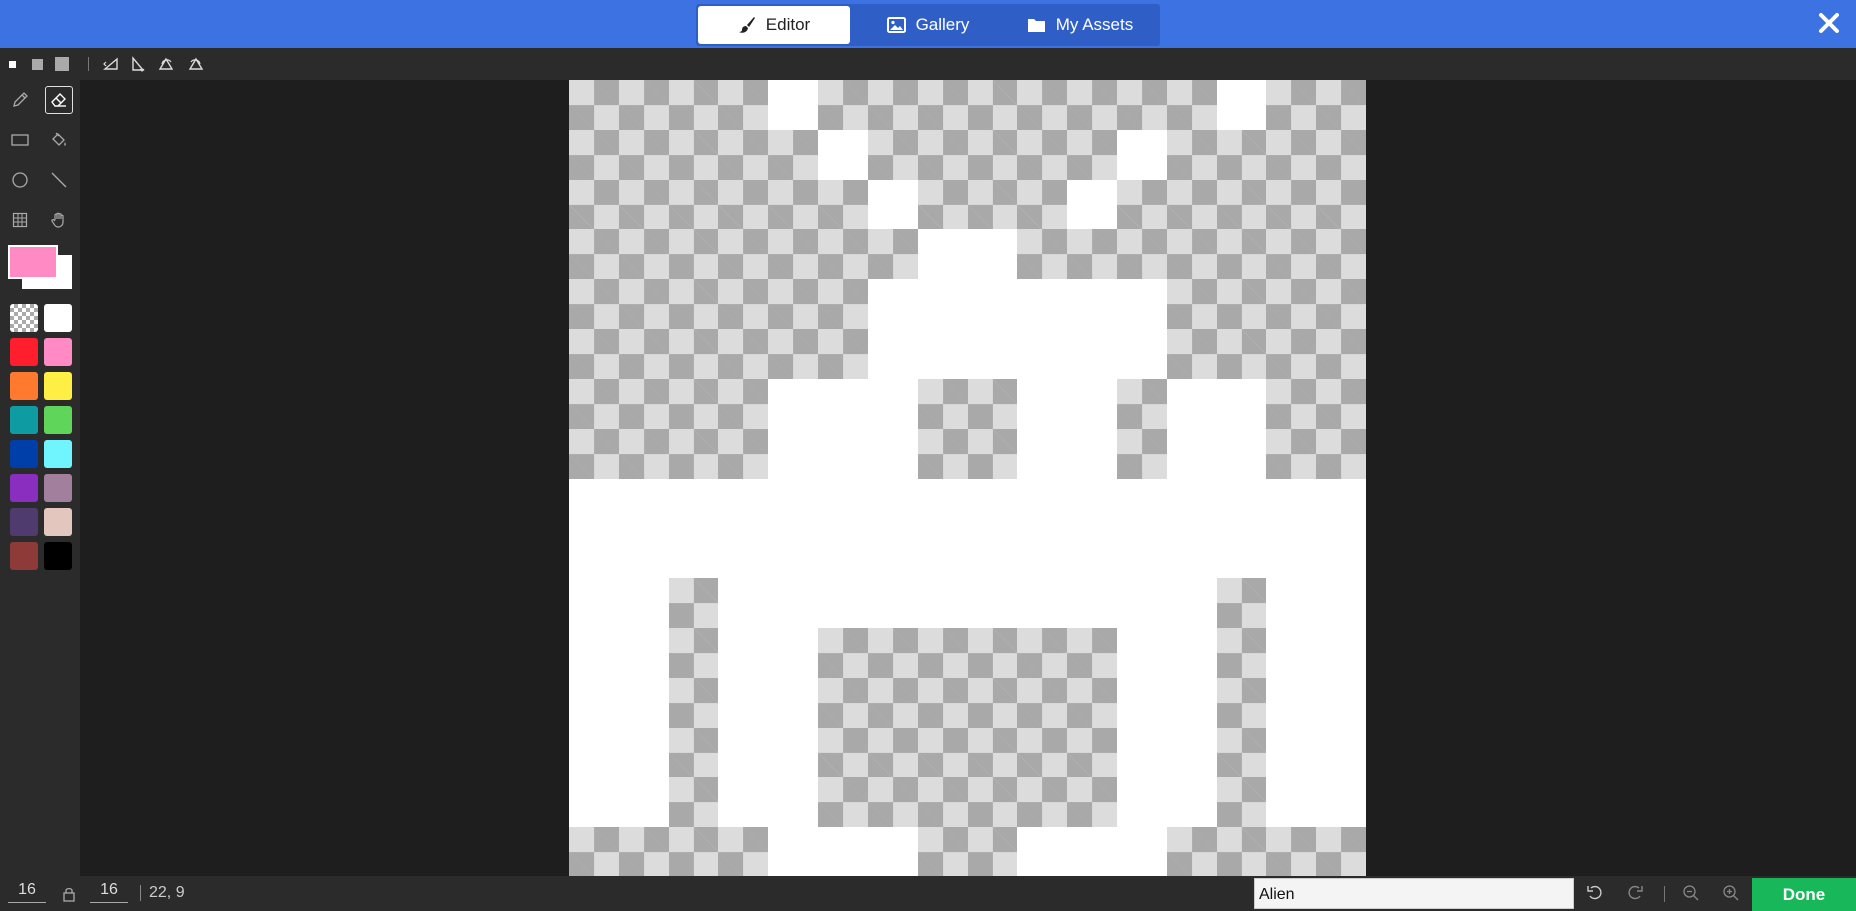 The image size is (1856, 911). Describe the element at coordinates (59, 140) in the screenshot. I see `fill-tool` at that location.